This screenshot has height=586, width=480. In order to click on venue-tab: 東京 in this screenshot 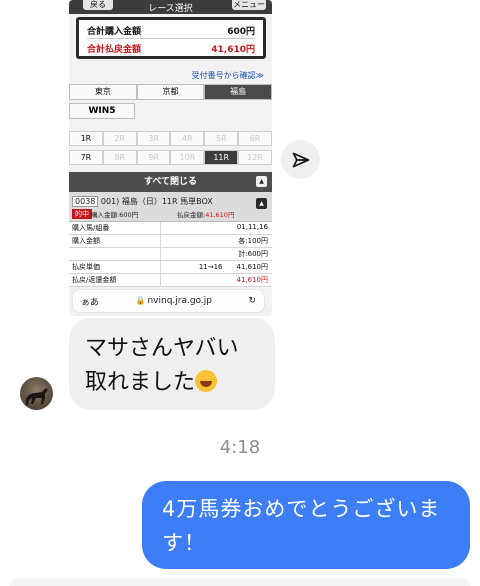, I will do `click(103, 92)`.